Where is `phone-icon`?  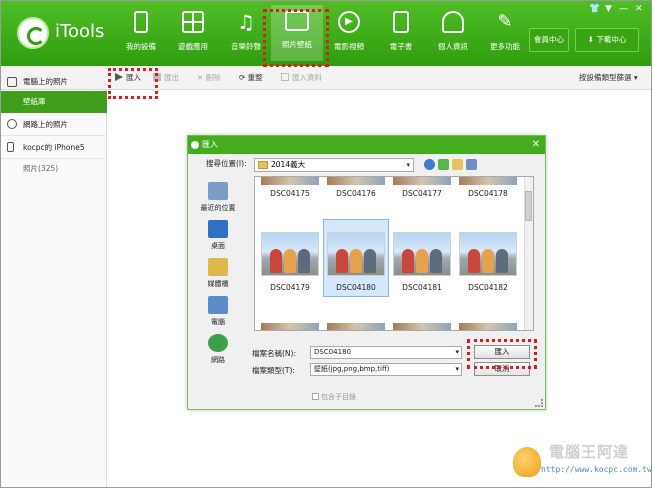 phone-icon is located at coordinates (141, 22).